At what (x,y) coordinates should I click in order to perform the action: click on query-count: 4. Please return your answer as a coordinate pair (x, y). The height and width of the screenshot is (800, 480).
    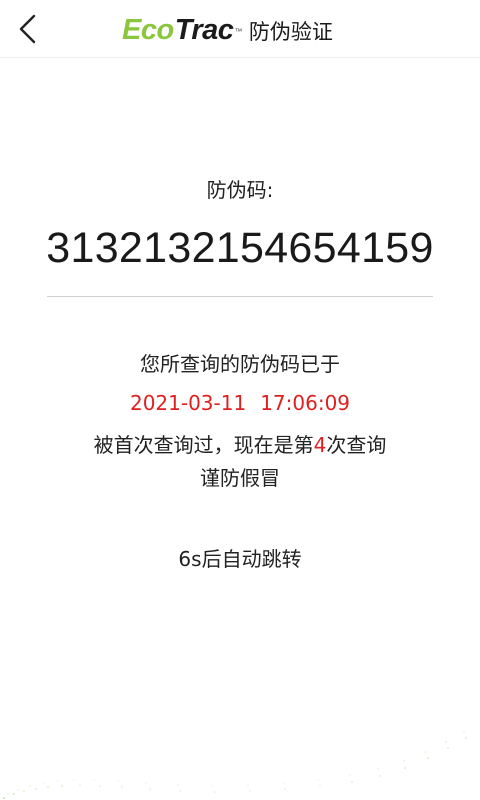
    Looking at the image, I should click on (320, 445).